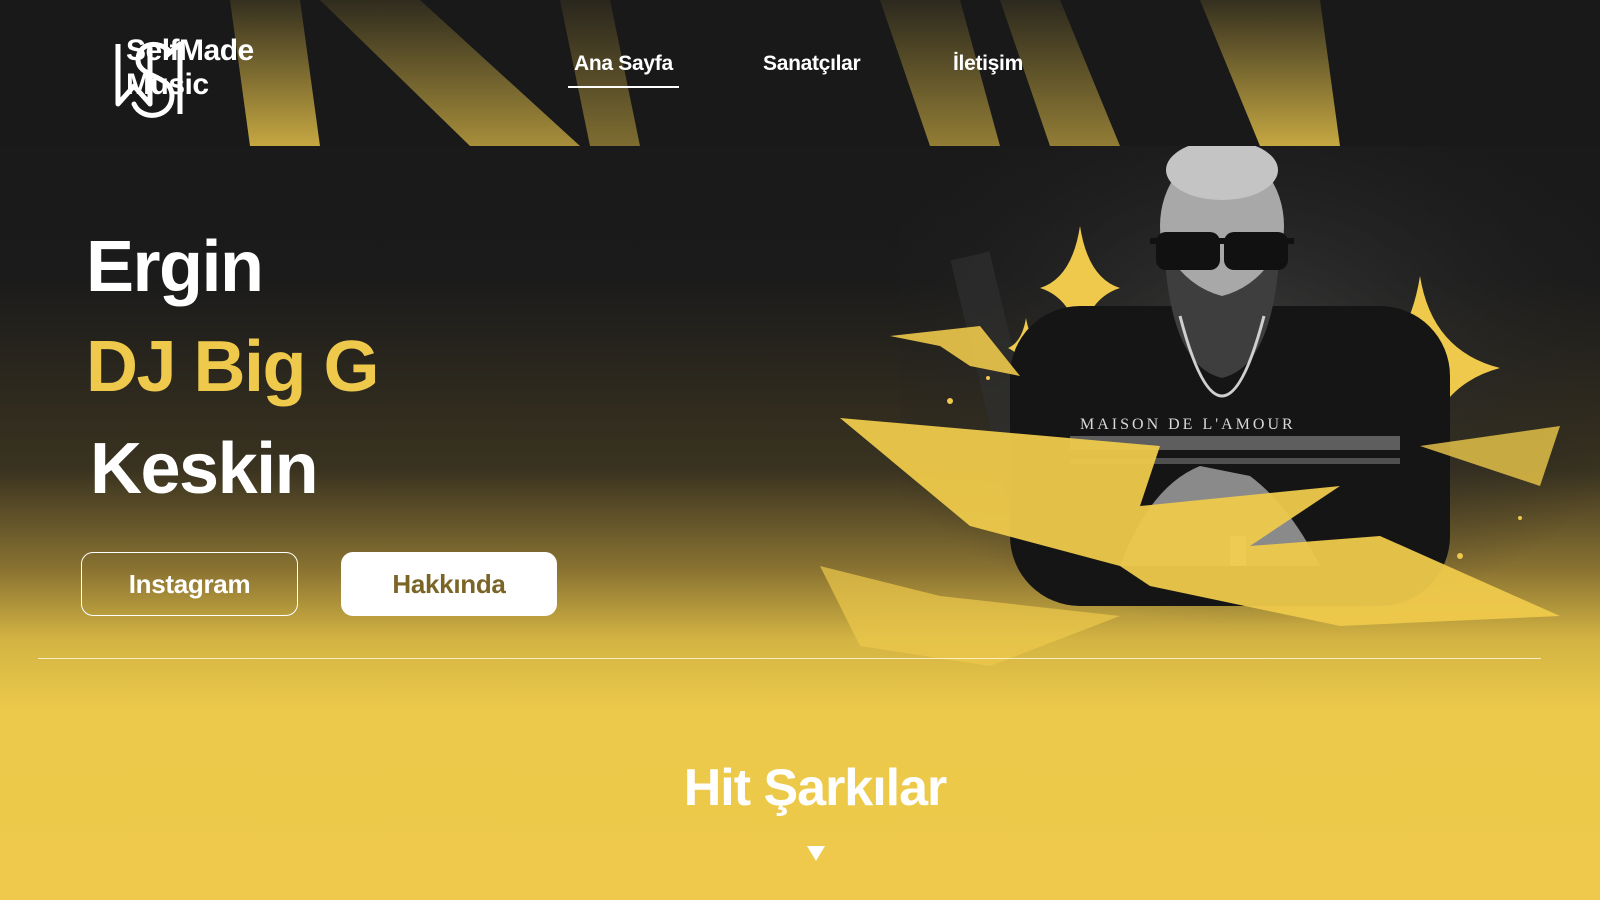 This screenshot has width=1600, height=900. Describe the element at coordinates (233, 367) in the screenshot. I see `hero-stage-name: DJ Big G` at that location.